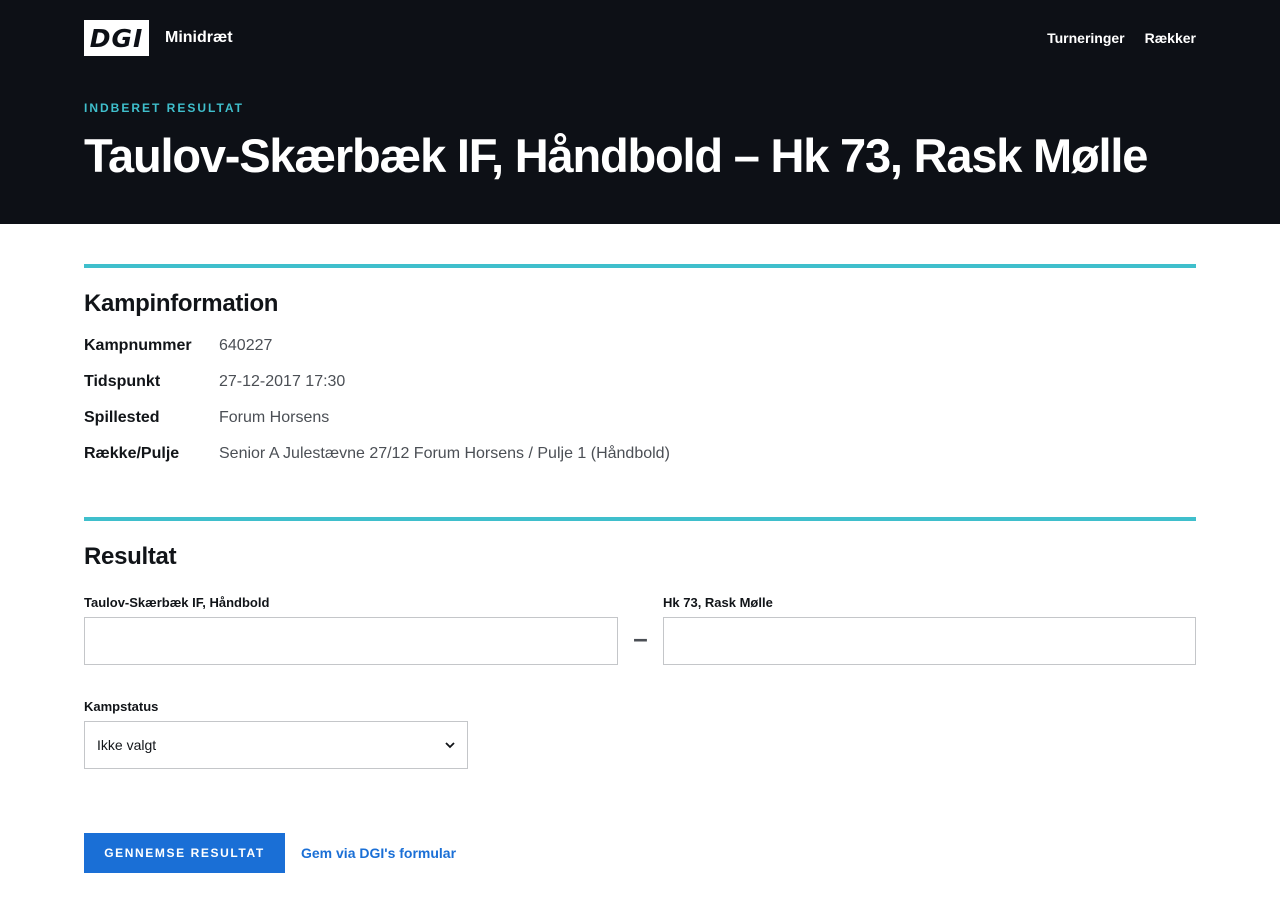 This screenshot has width=1280, height=900. Describe the element at coordinates (276, 745) in the screenshot. I see `match-status-select: Ikke valgt` at that location.